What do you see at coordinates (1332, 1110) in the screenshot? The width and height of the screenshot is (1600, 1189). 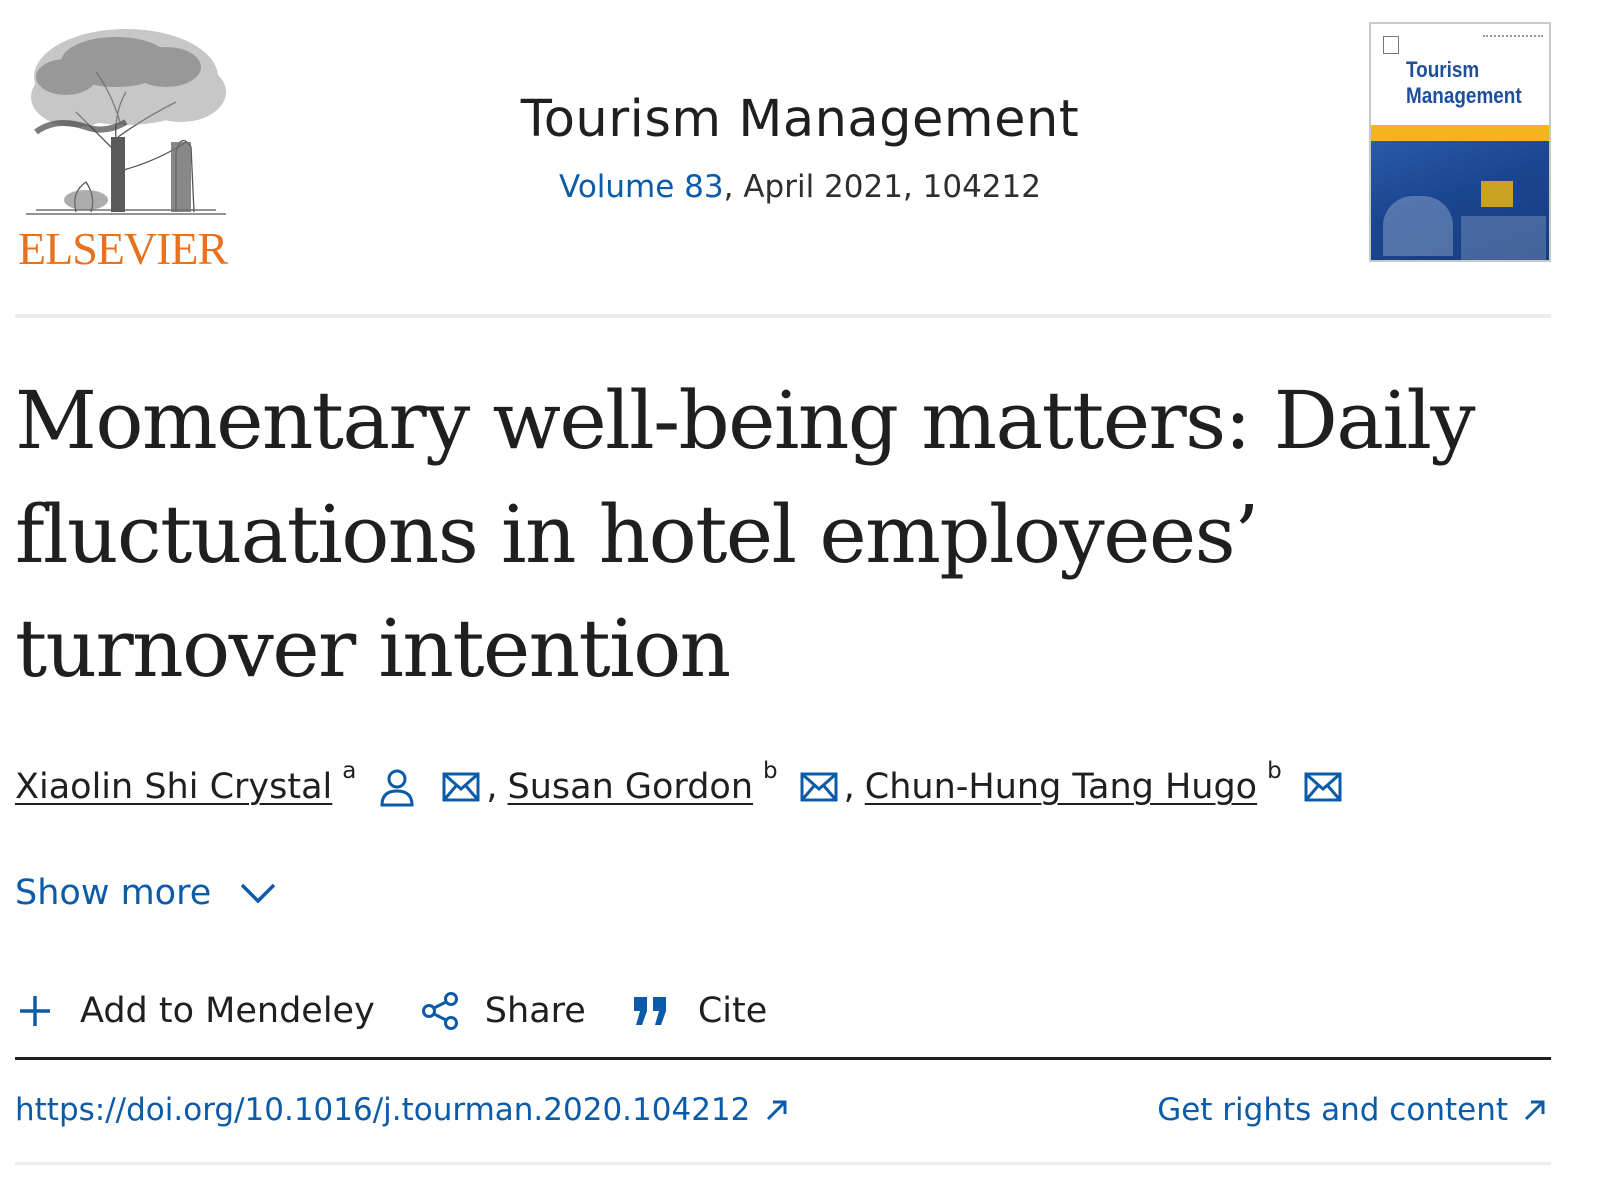 I see `get-rights-text: Get rights and content` at bounding box center [1332, 1110].